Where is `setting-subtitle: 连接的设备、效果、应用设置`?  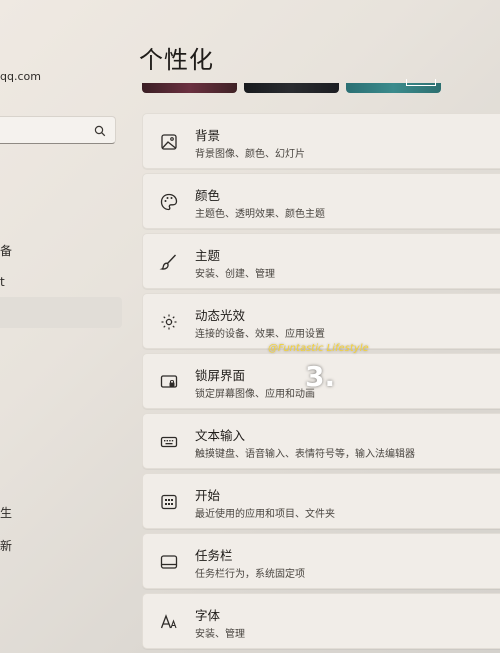
setting-subtitle: 连接的设备、效果、应用设置 is located at coordinates (260, 334).